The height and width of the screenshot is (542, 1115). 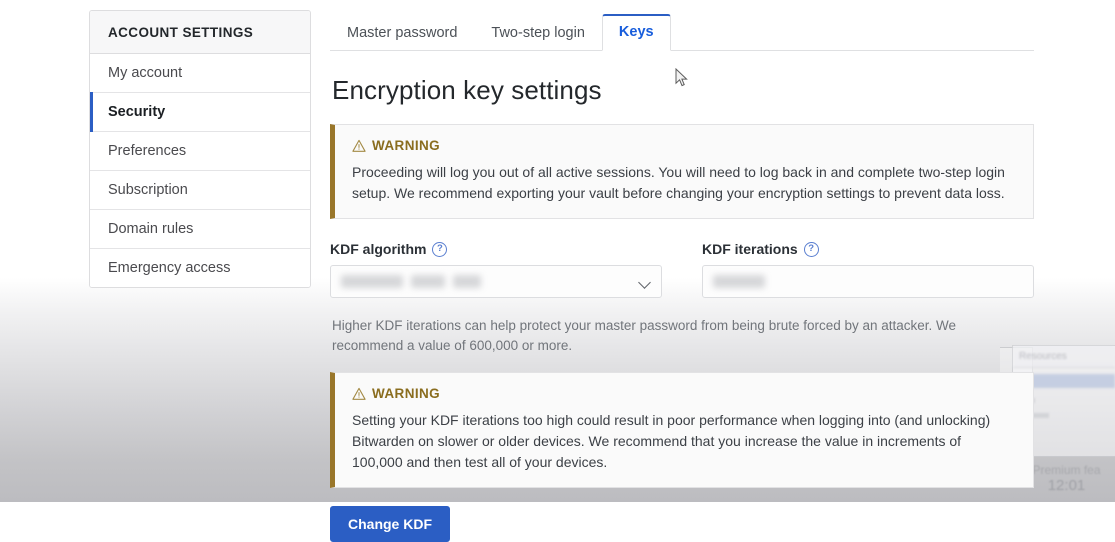 I want to click on sidebar-item-label: Preferences, so click(x=147, y=151).